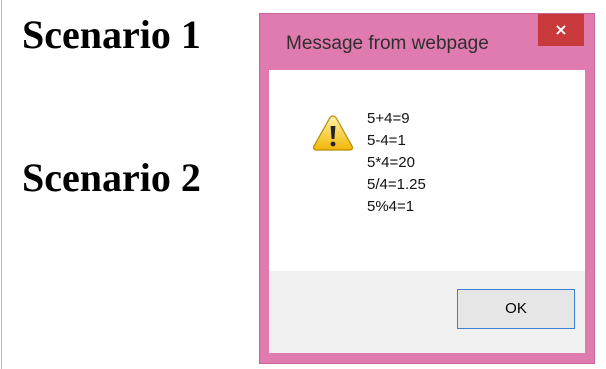 Image resolution: width=606 pixels, height=369 pixels. What do you see at coordinates (388, 118) in the screenshot?
I see `message-line: 5+4=9` at bounding box center [388, 118].